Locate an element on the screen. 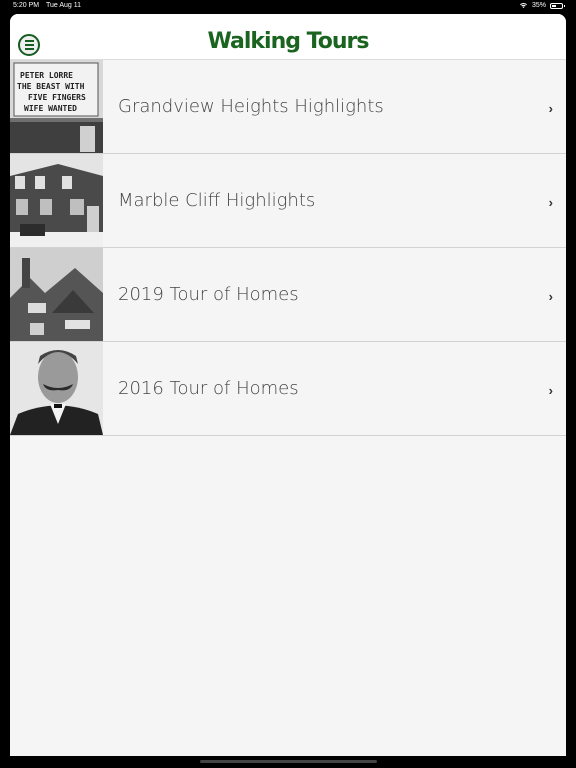 This screenshot has width=576, height=768. tour-label: Grandview Heights Highlights is located at coordinates (251, 106).